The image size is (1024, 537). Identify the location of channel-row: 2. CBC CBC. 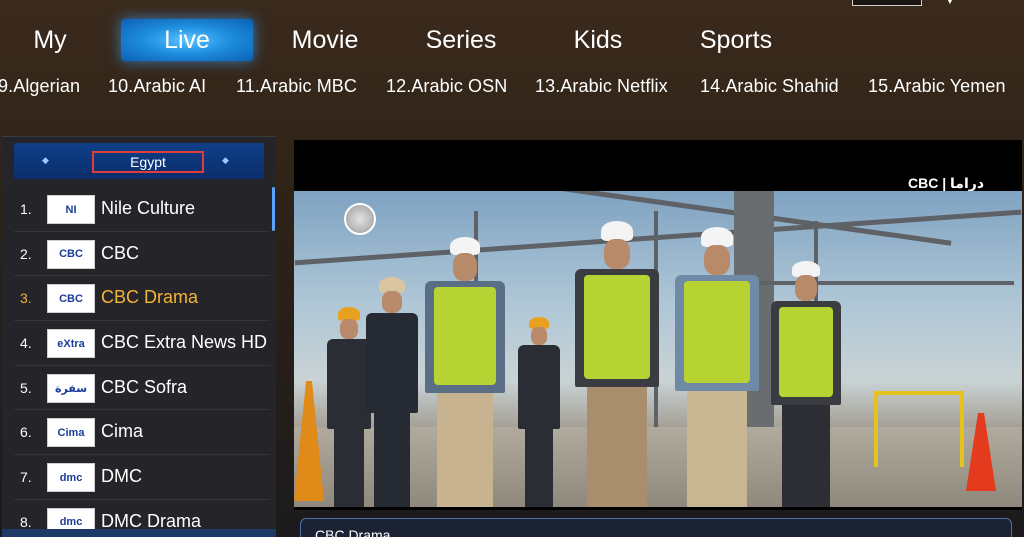
(142, 254).